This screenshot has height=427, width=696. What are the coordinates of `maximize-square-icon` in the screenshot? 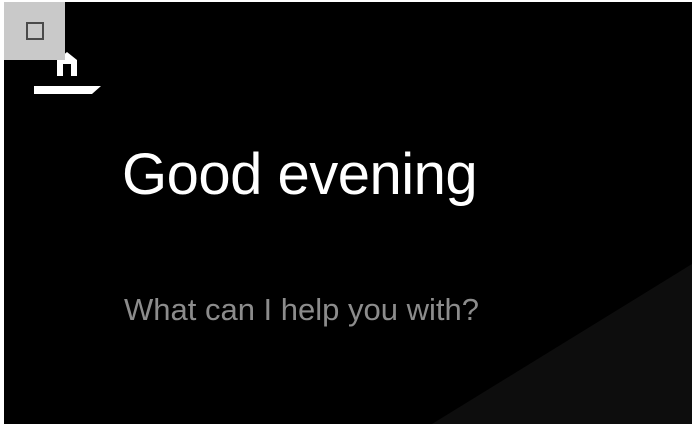 It's located at (34, 31).